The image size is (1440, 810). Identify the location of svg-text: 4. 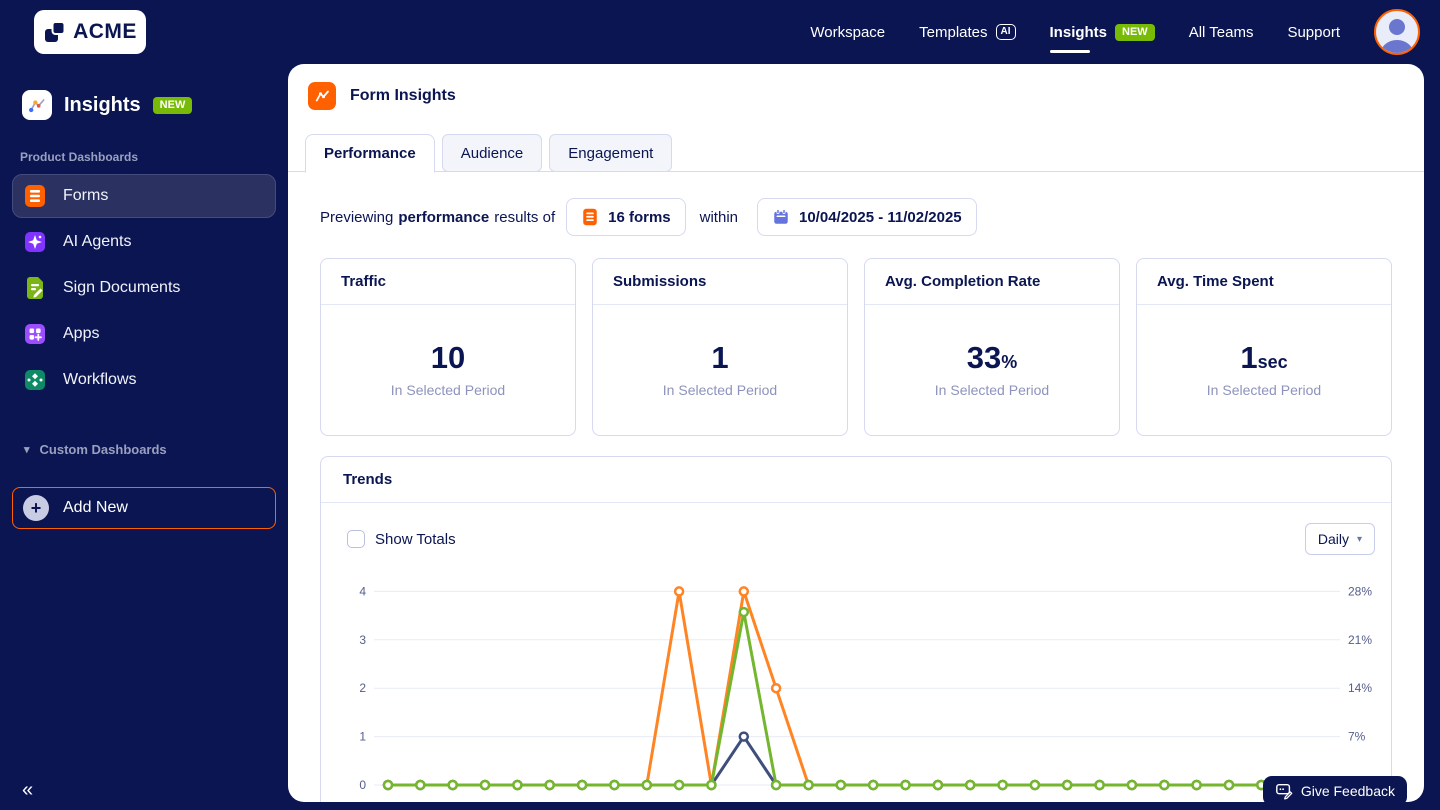
(362, 591).